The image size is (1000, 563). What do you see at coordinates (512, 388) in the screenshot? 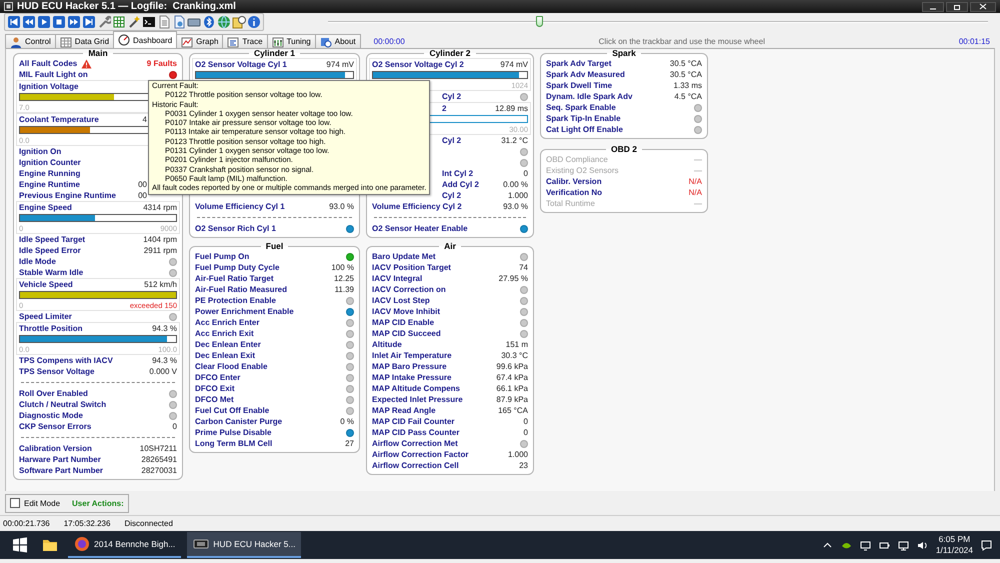
I see `field-value: 66.1 kPa` at bounding box center [512, 388].